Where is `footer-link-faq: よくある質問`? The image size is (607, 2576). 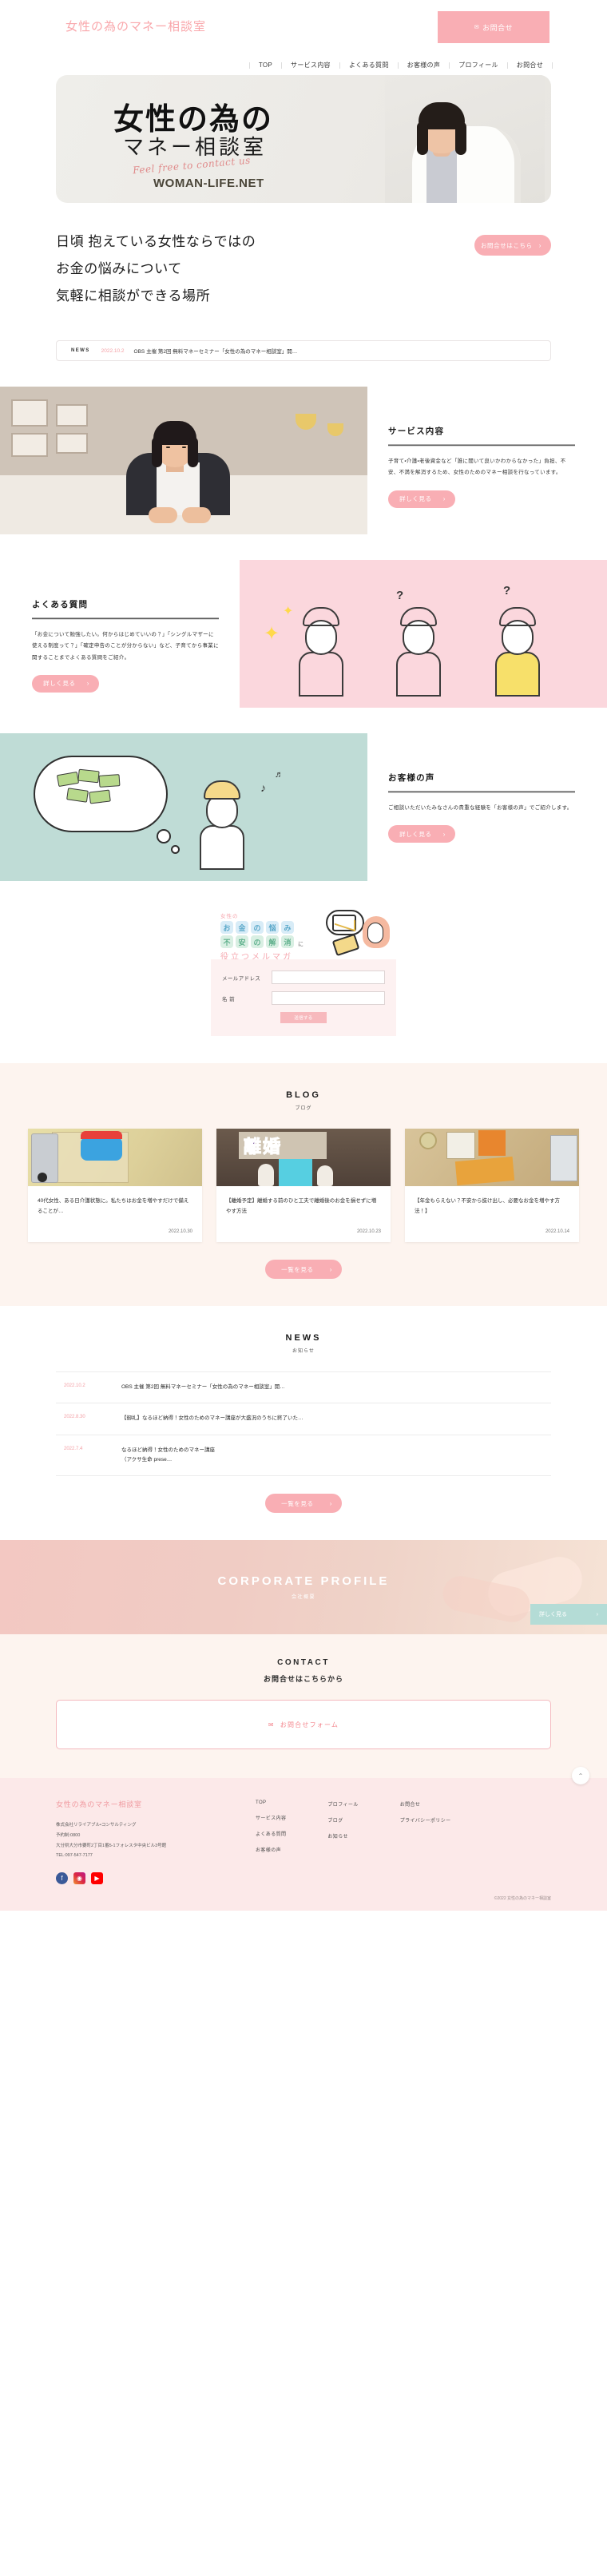 footer-link-faq: よくある質問 is located at coordinates (271, 1833).